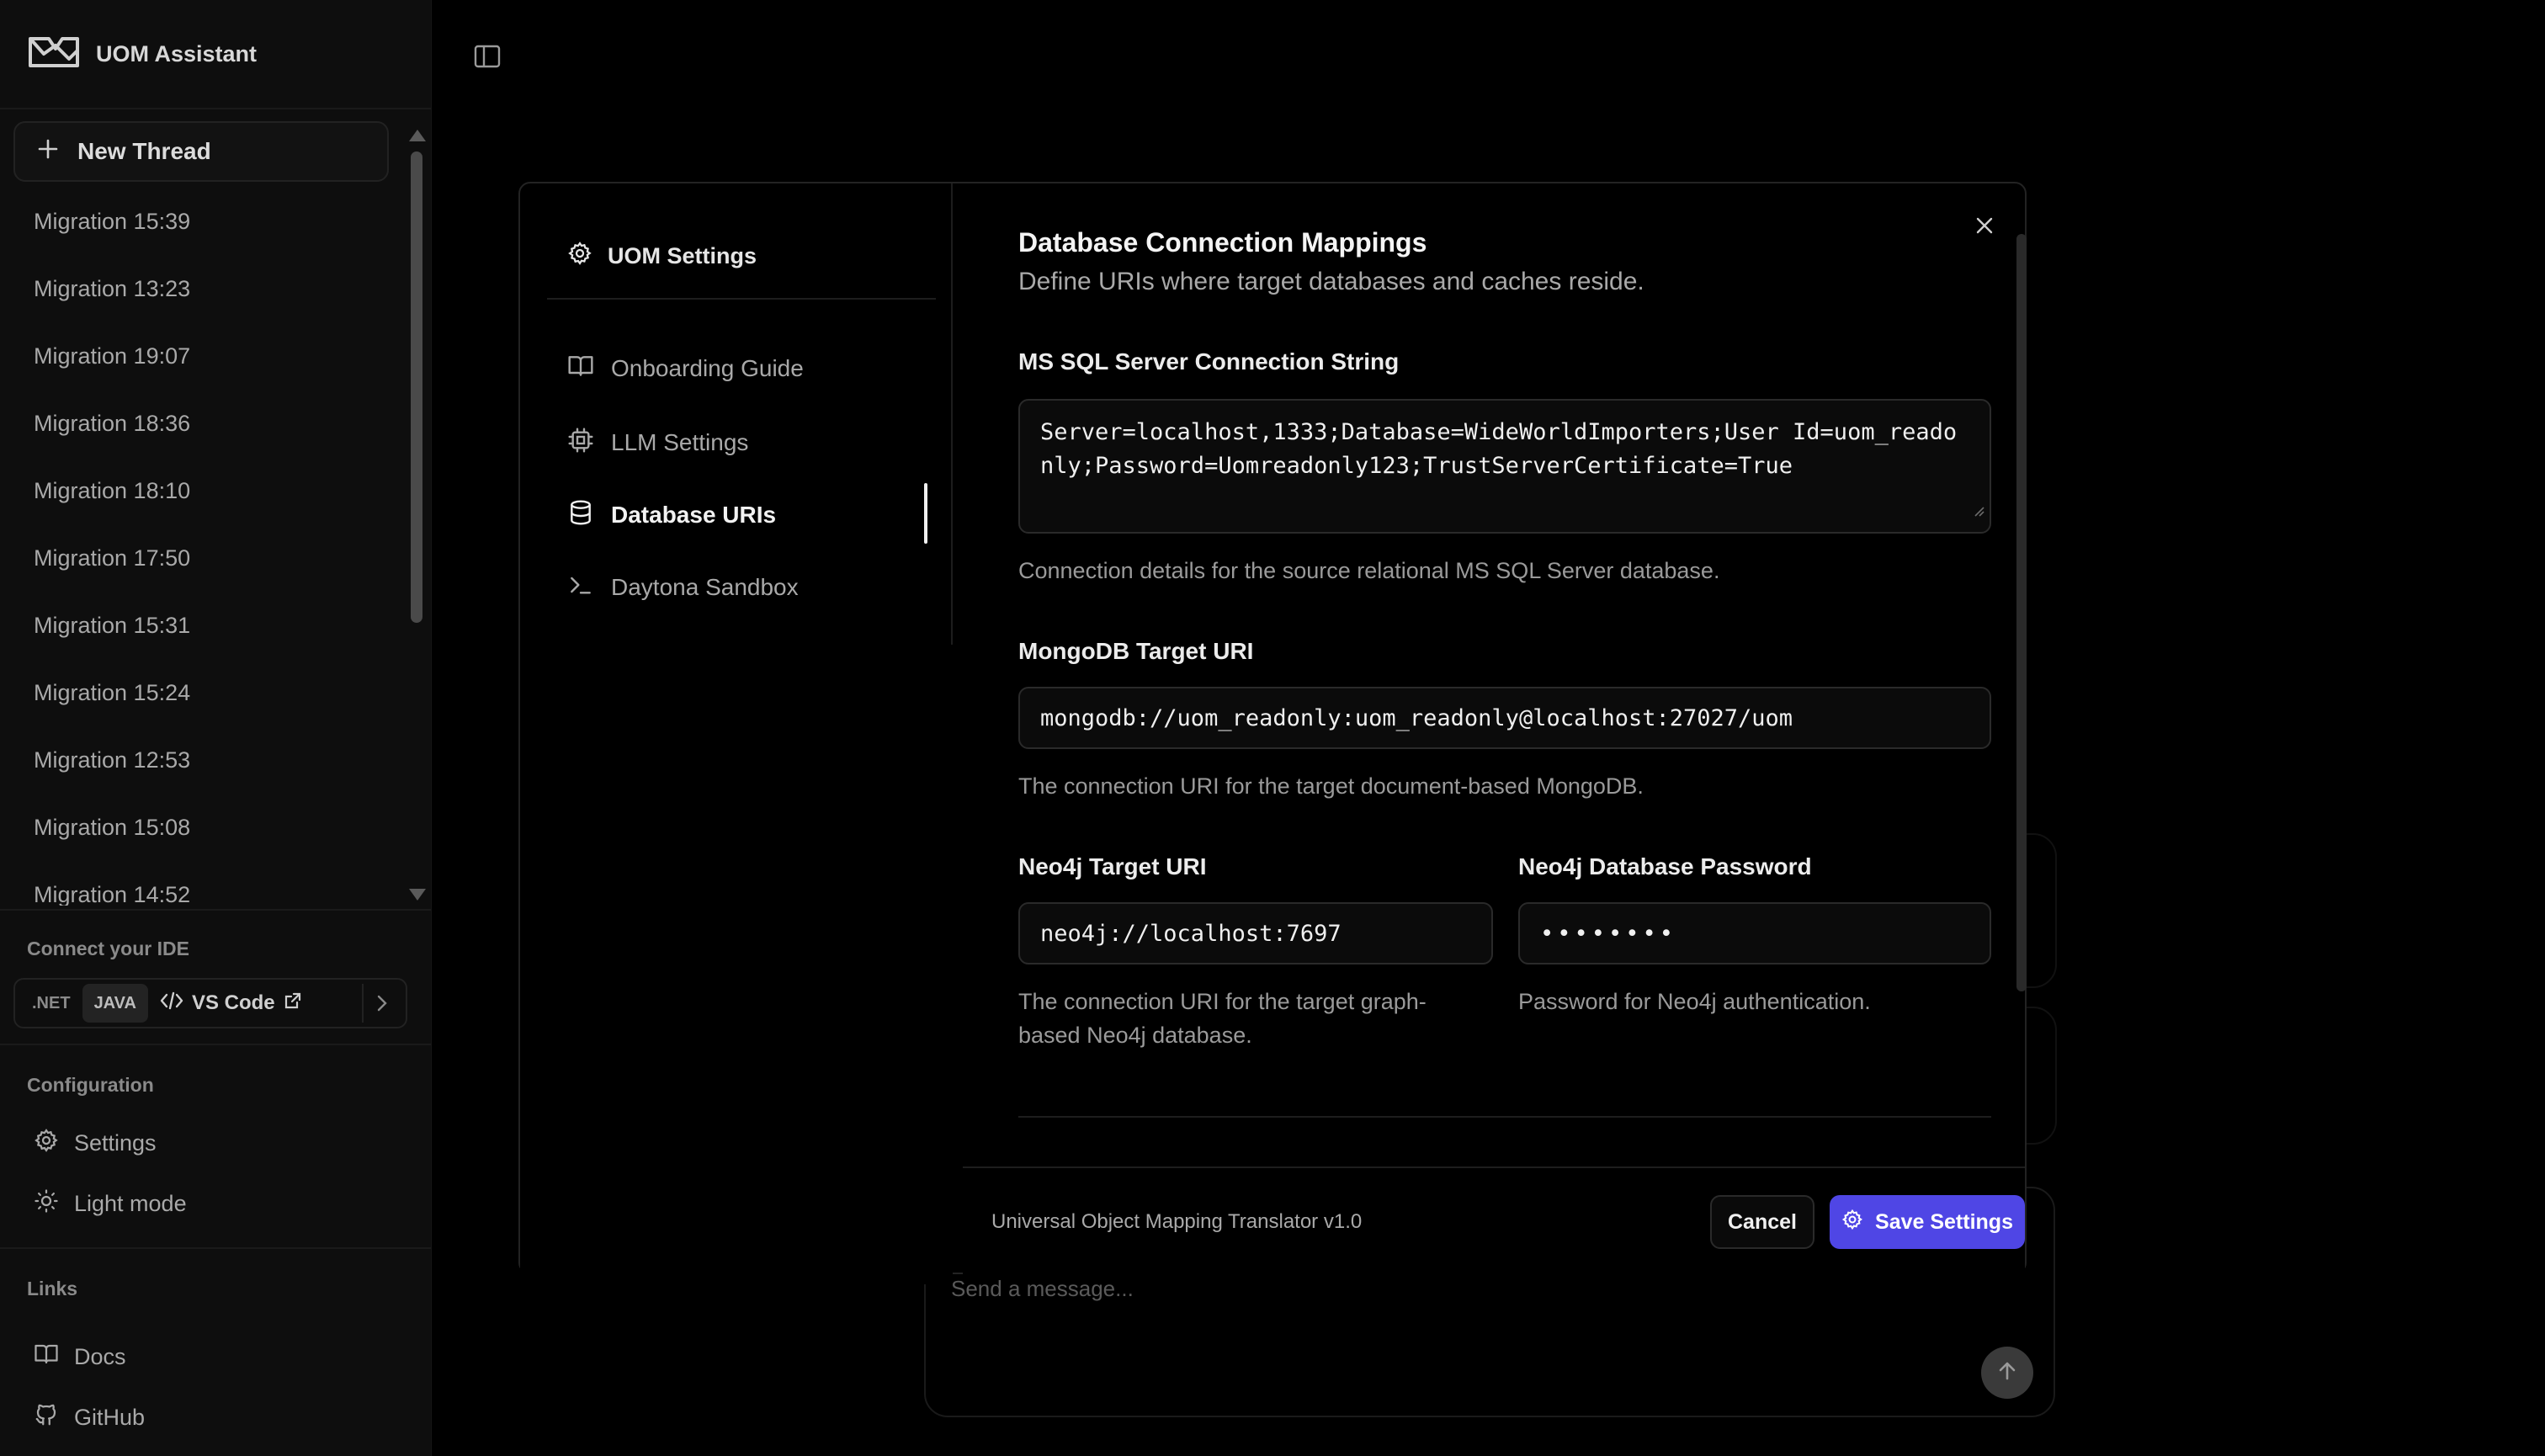  I want to click on ide-selector: .NET JAVA VS Code, so click(210, 1003).